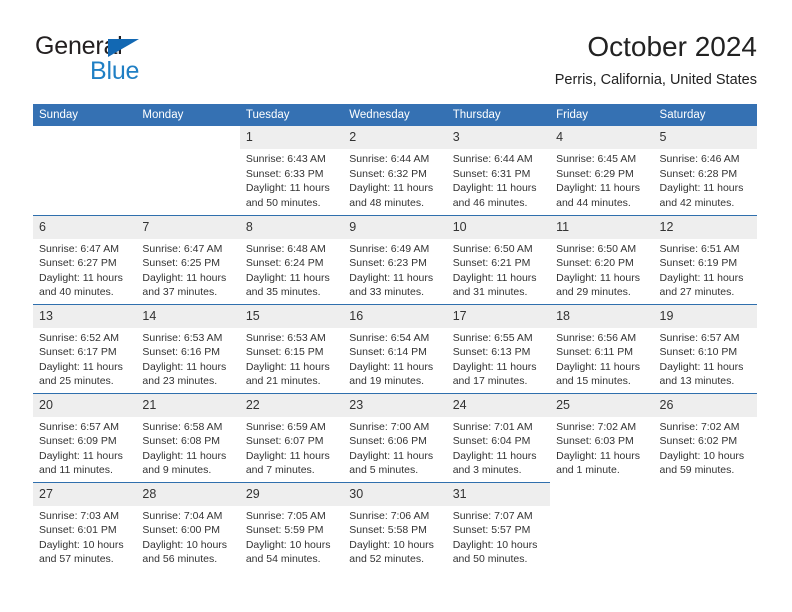 The image size is (792, 612). Describe the element at coordinates (492, 426) in the screenshot. I see `sunrise-text: Sunrise: 7:01 AM` at that location.